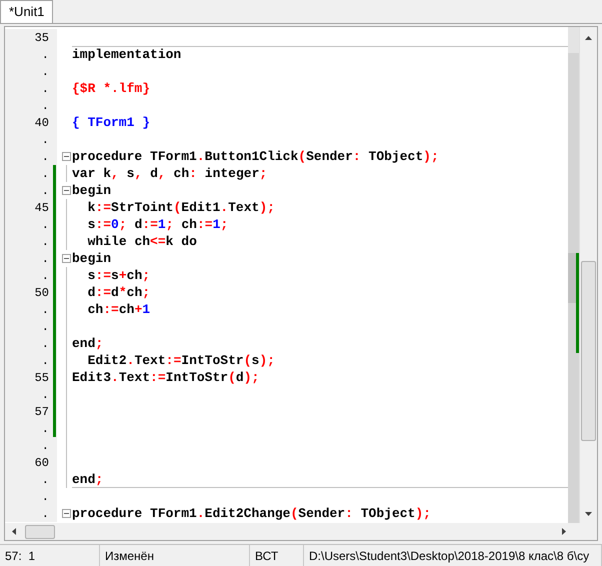 This screenshot has height=566, width=602. Describe the element at coordinates (251, 513) in the screenshot. I see `code-line: procedure TForm1.Edit2Change(Sender: TObject);` at that location.